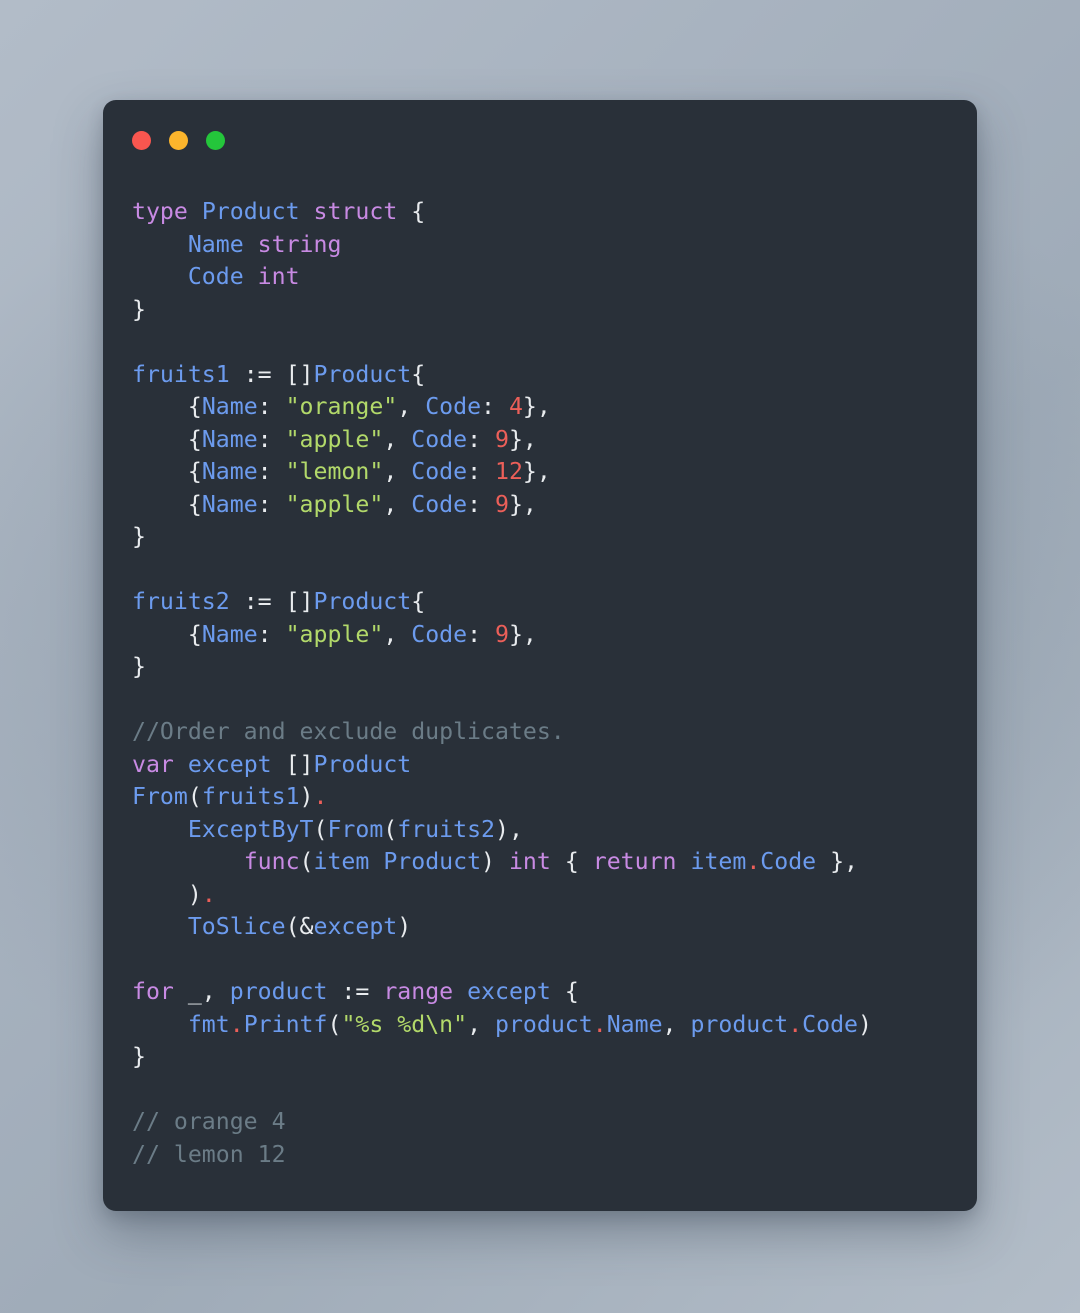 The width and height of the screenshot is (1080, 1313). I want to click on minimize-window-button, so click(178, 140).